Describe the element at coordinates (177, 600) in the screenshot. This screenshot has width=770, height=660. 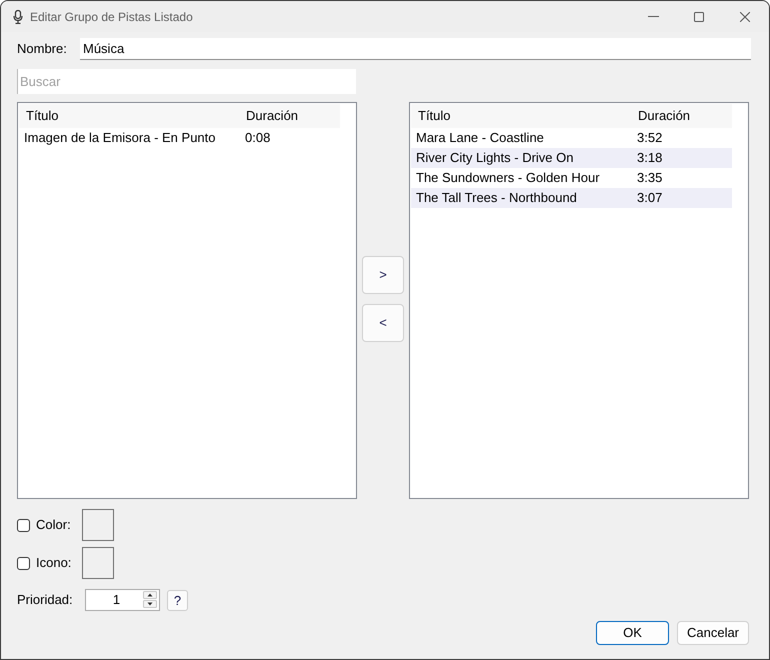
I see `help-button: ?` at that location.